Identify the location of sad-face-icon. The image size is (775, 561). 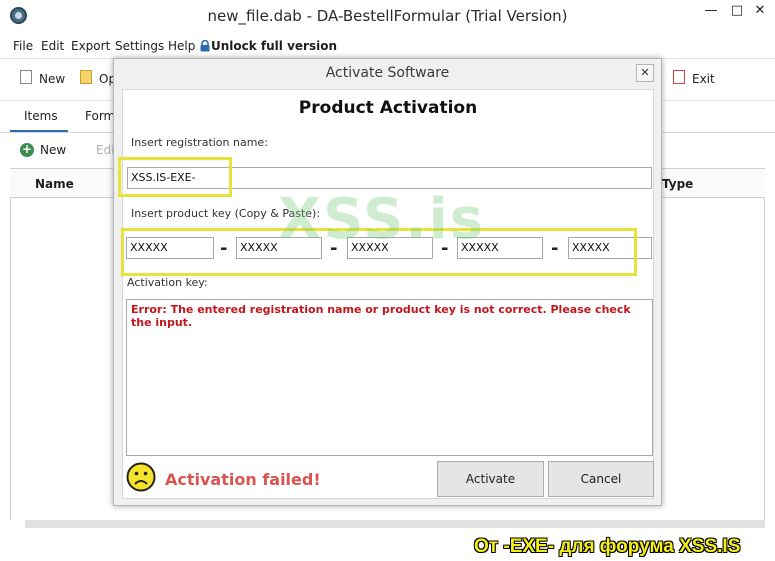
(141, 477).